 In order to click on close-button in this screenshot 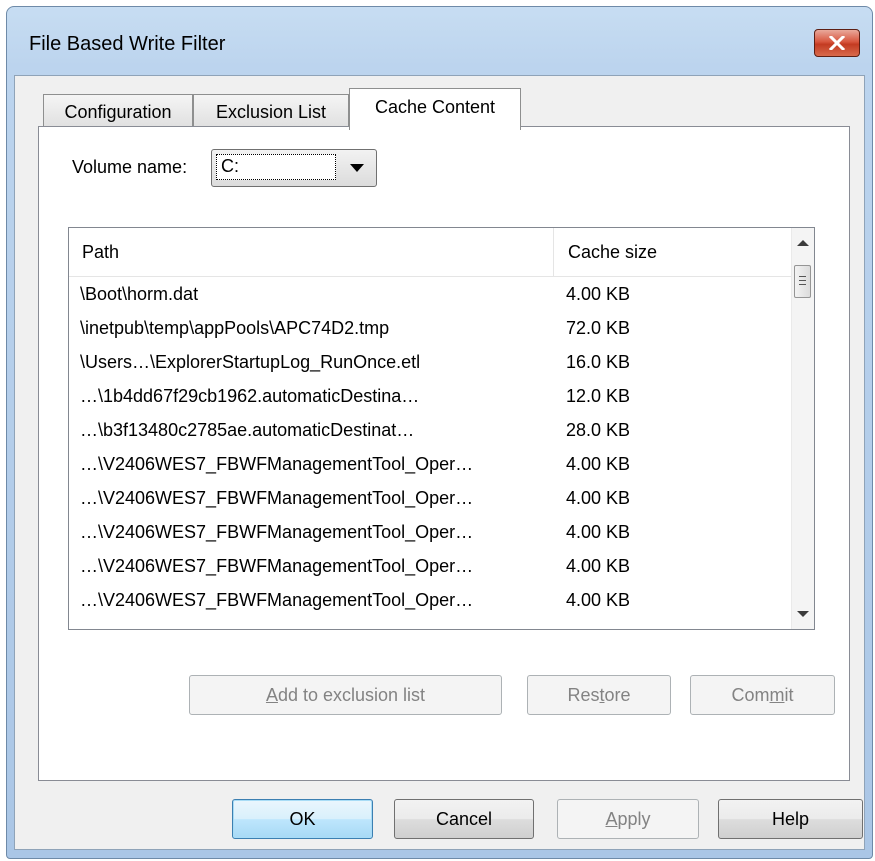, I will do `click(837, 43)`.